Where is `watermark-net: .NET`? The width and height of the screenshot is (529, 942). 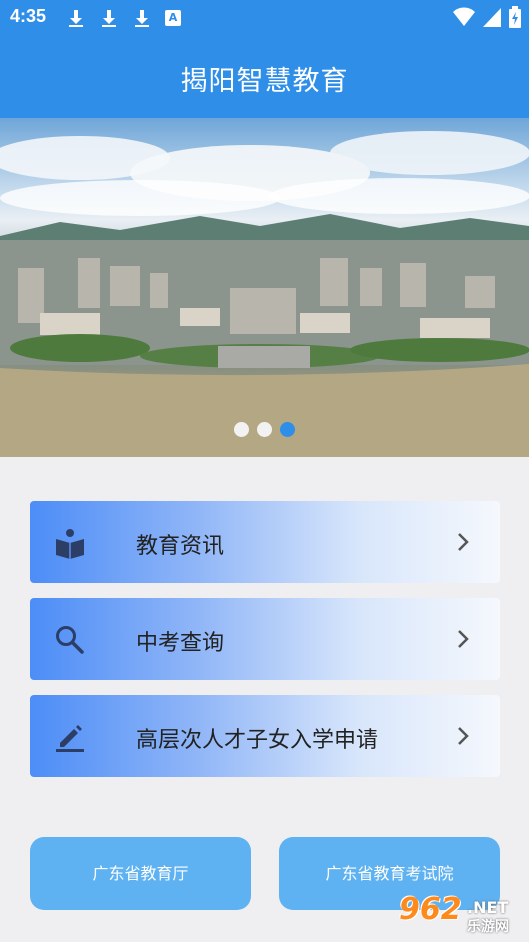 watermark-net: .NET is located at coordinates (488, 907).